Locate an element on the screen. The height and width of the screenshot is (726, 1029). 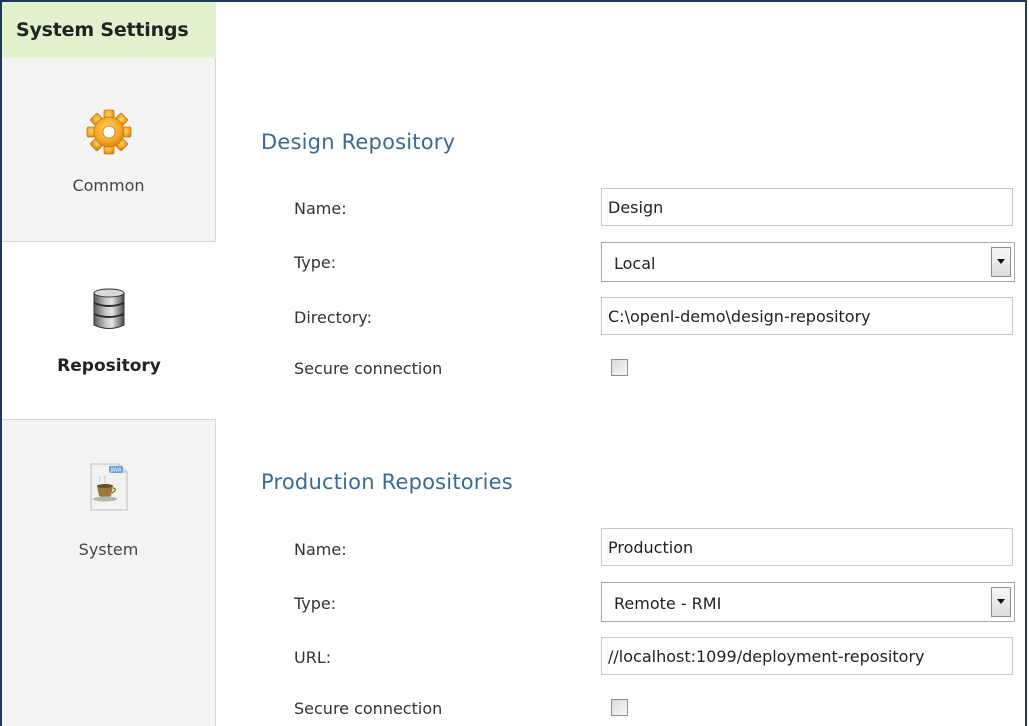
production-type-label: Type: is located at coordinates (315, 603).